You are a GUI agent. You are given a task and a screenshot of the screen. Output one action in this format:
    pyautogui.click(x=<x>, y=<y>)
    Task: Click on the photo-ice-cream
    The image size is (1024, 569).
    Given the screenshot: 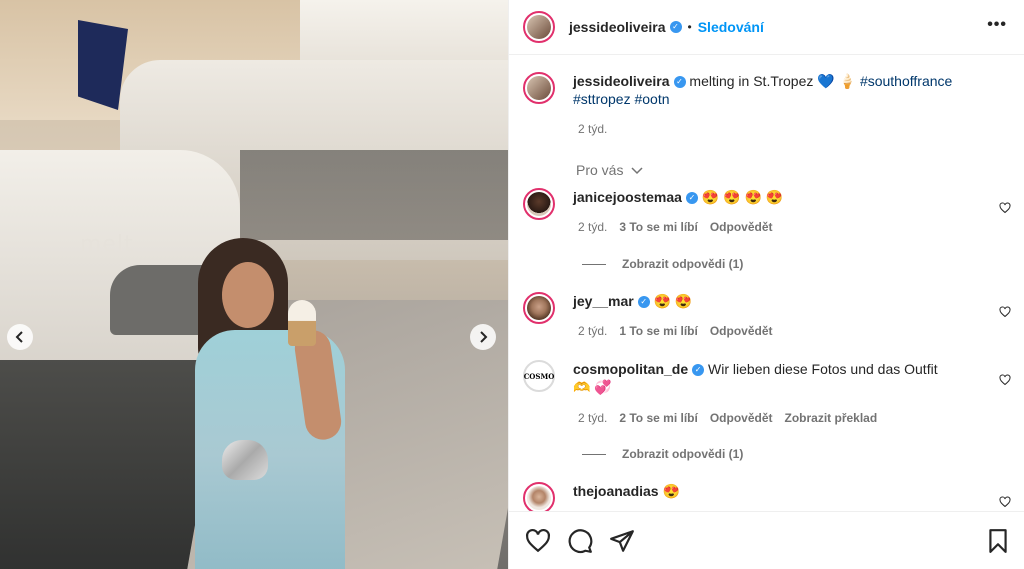 What is the action you would take?
    pyautogui.click(x=302, y=323)
    